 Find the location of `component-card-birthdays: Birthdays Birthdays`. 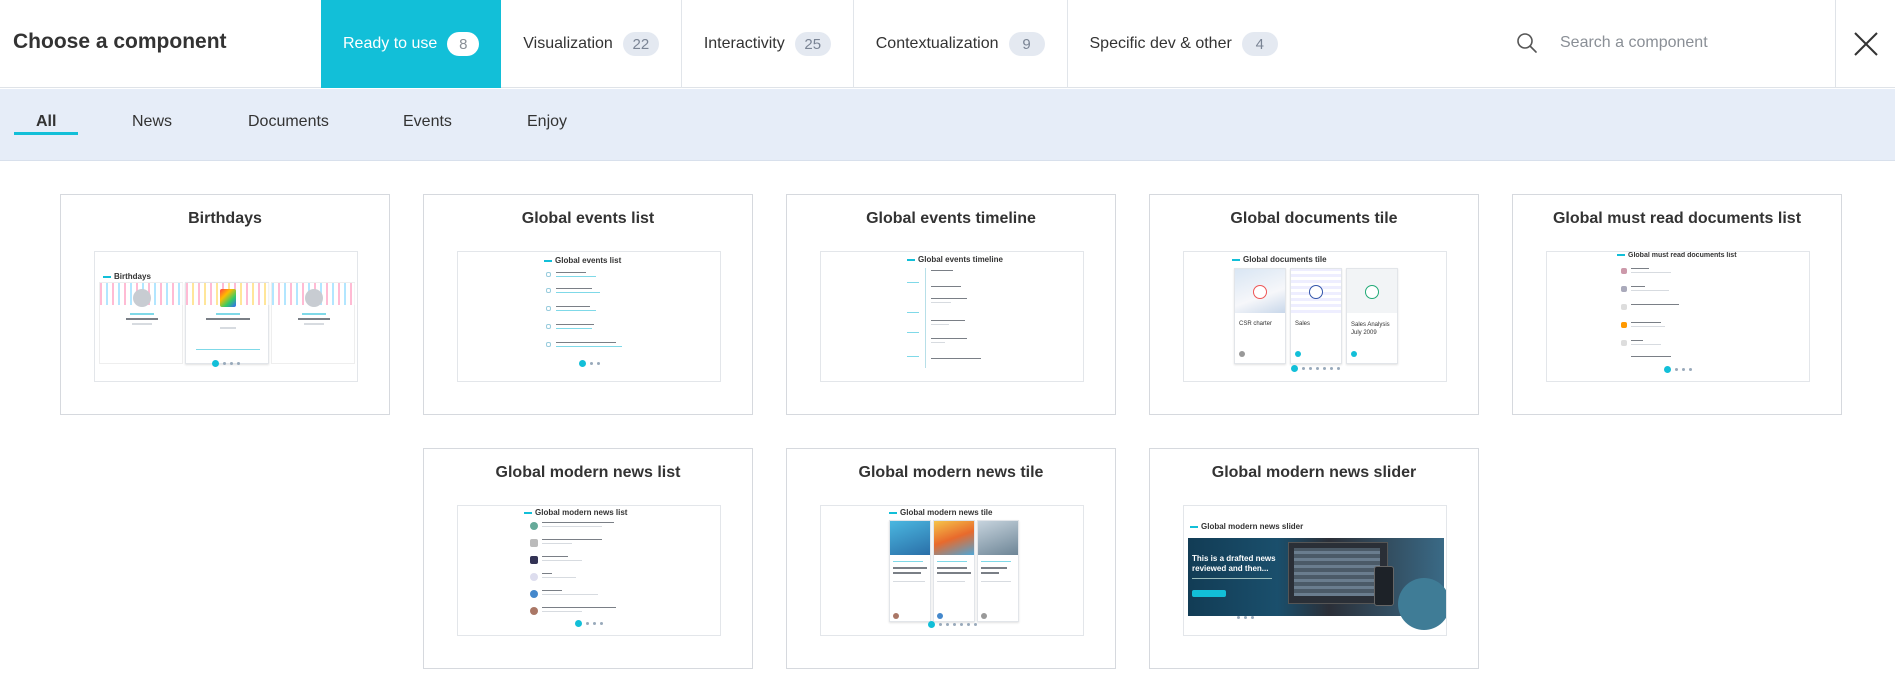

component-card-birthdays: Birthdays Birthdays is located at coordinates (225, 304).